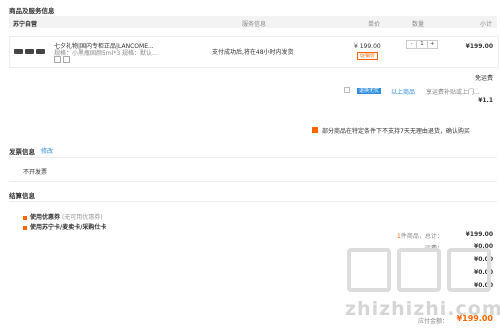 This screenshot has width=500, height=330. I want to click on qty-plus-button: +, so click(432, 44).